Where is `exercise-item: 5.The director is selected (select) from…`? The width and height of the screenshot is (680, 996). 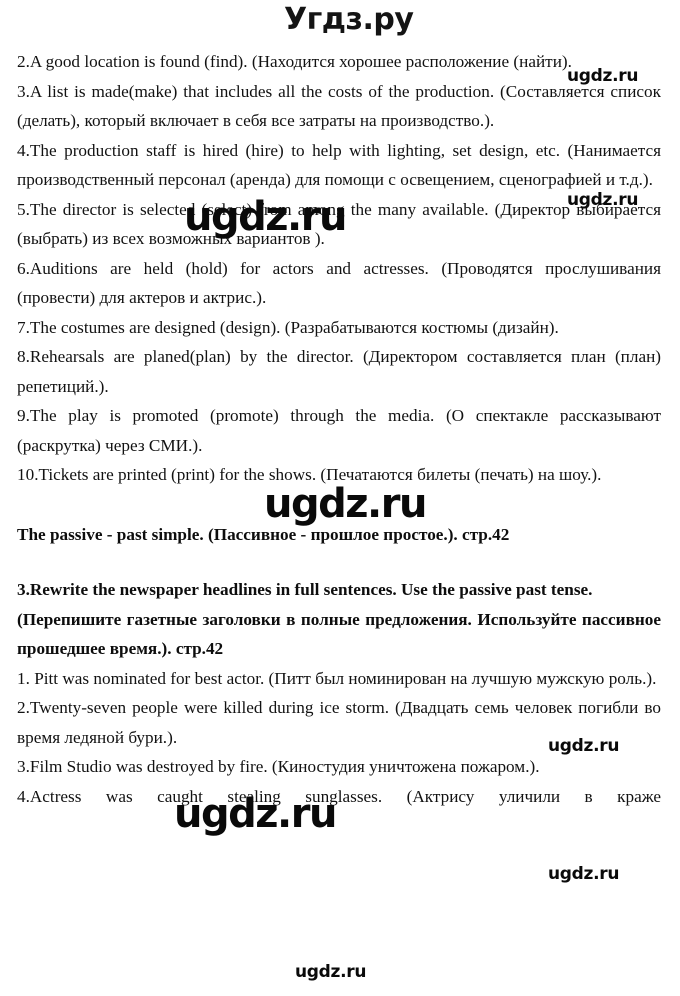 exercise-item: 5.The director is selected (select) from… is located at coordinates (339, 224).